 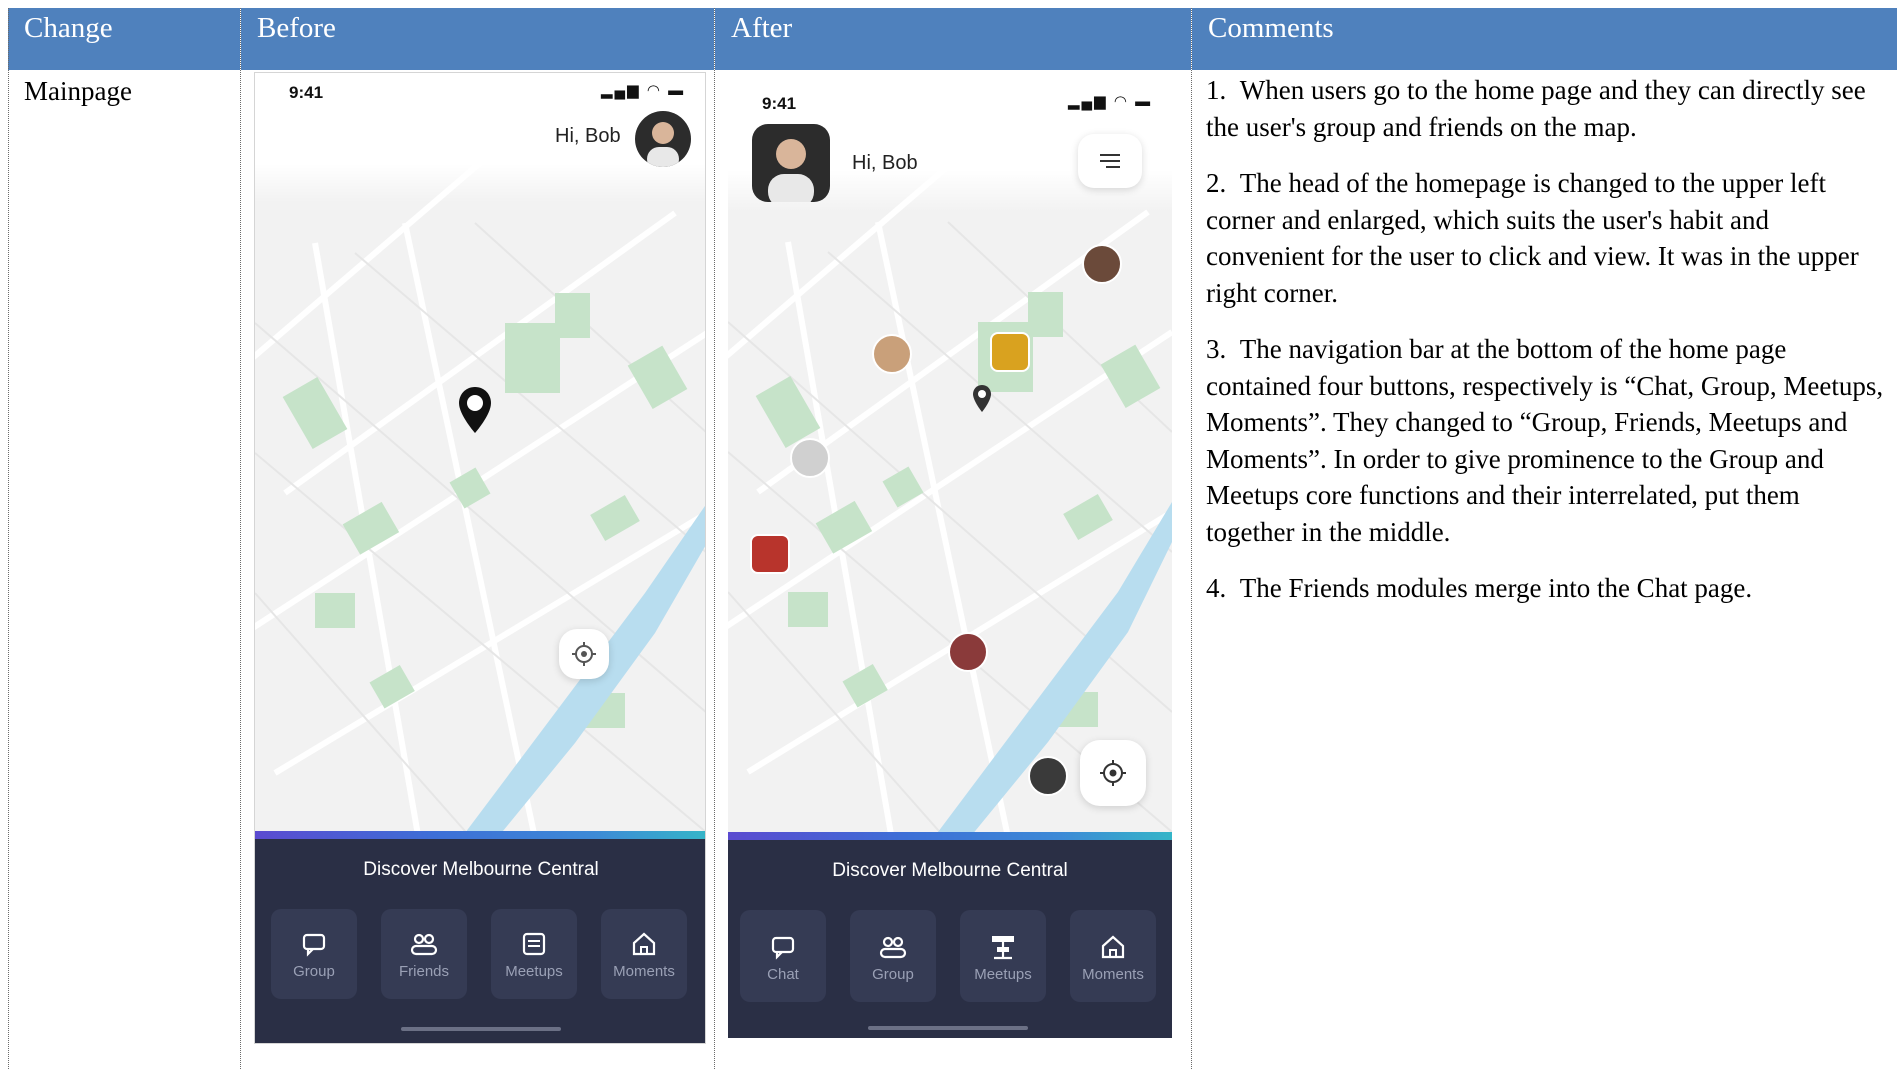 What do you see at coordinates (1216, 90) in the screenshot?
I see `comment-number: 1.` at bounding box center [1216, 90].